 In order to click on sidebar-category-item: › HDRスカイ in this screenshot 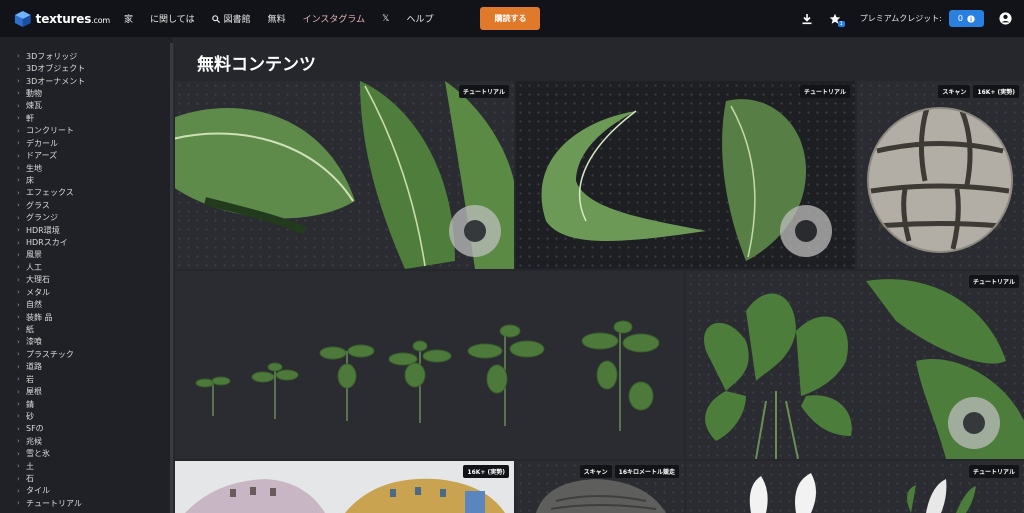, I will do `click(86, 242)`.